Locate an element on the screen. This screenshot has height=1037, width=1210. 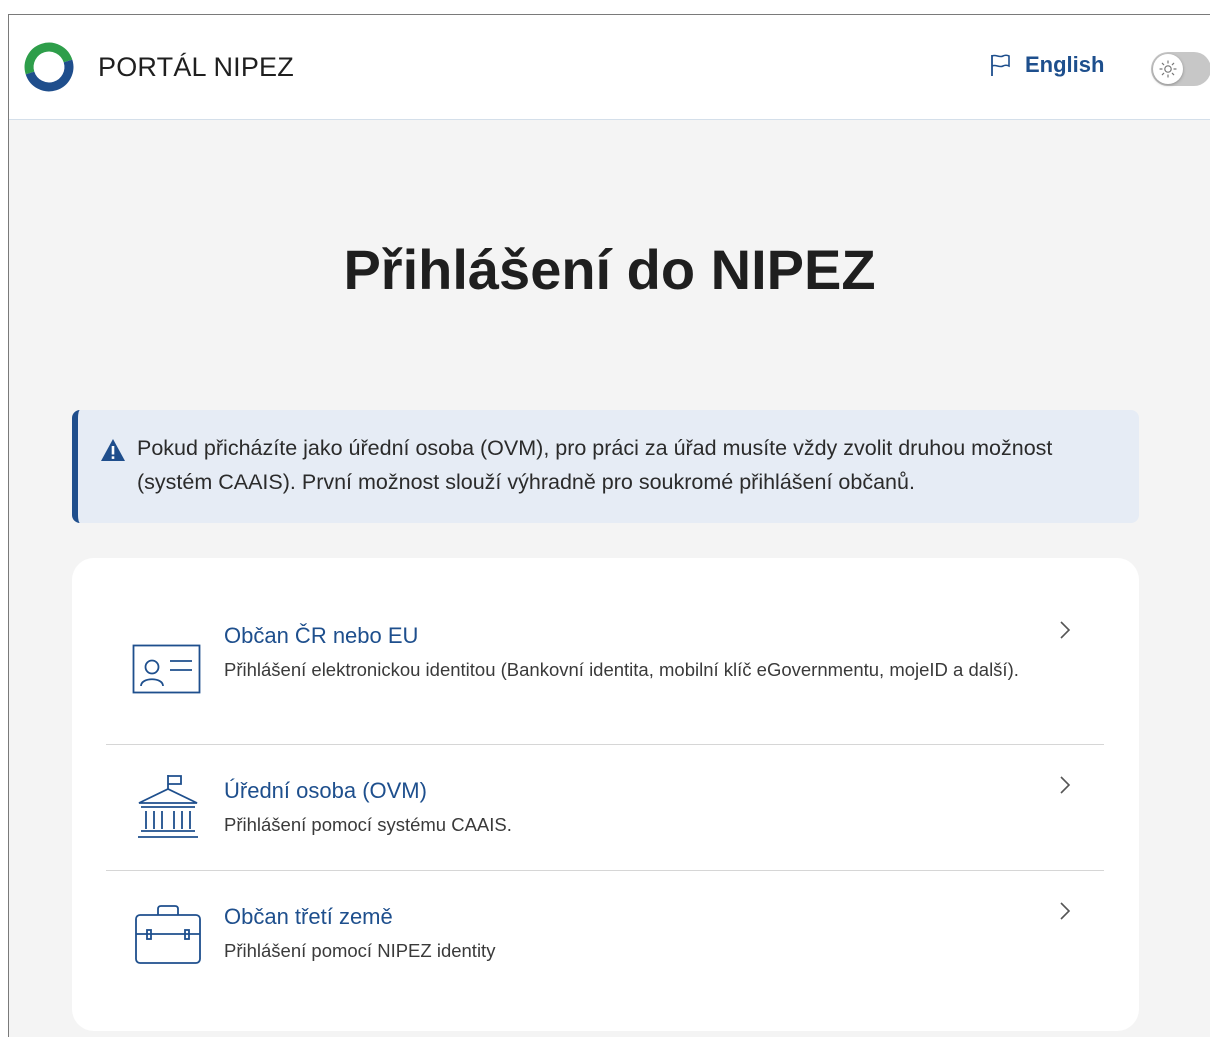
language-switch-link: English is located at coordinates (1046, 65).